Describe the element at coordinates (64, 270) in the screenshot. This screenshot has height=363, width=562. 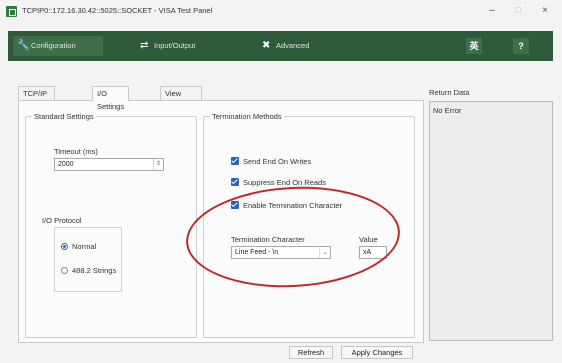
I see `strings-radio` at that location.